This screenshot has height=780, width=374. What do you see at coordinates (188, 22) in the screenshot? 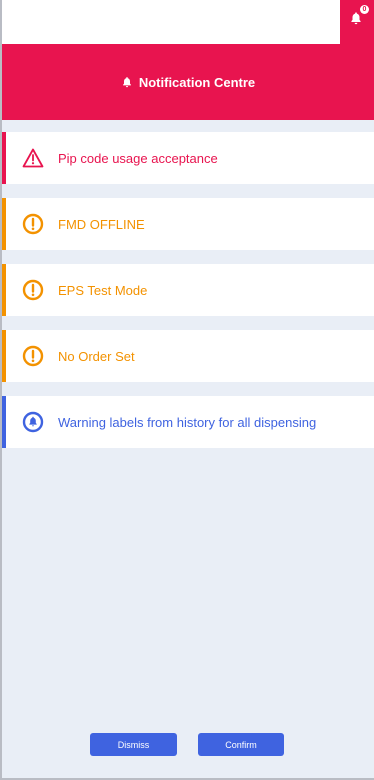
I see `top-bar: 0` at bounding box center [188, 22].